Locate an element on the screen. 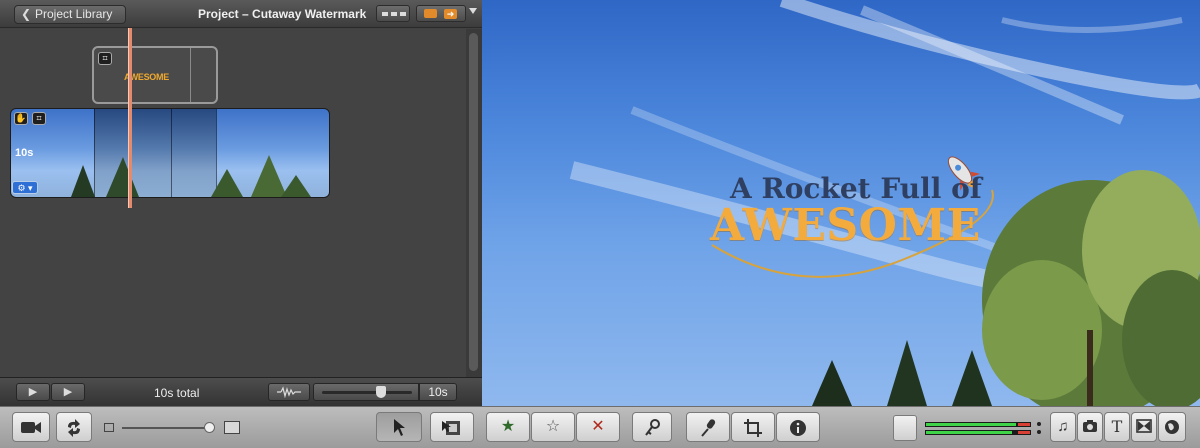 The height and width of the screenshot is (448, 1200). titles-browser-button: T is located at coordinates (1117, 427).